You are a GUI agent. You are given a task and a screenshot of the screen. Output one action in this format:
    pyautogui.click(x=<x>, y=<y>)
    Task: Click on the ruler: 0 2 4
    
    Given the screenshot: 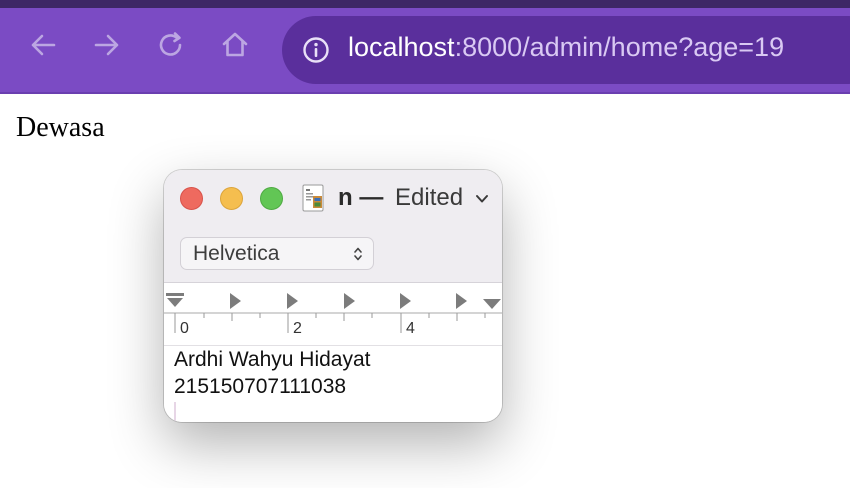 What is the action you would take?
    pyautogui.click(x=333, y=314)
    